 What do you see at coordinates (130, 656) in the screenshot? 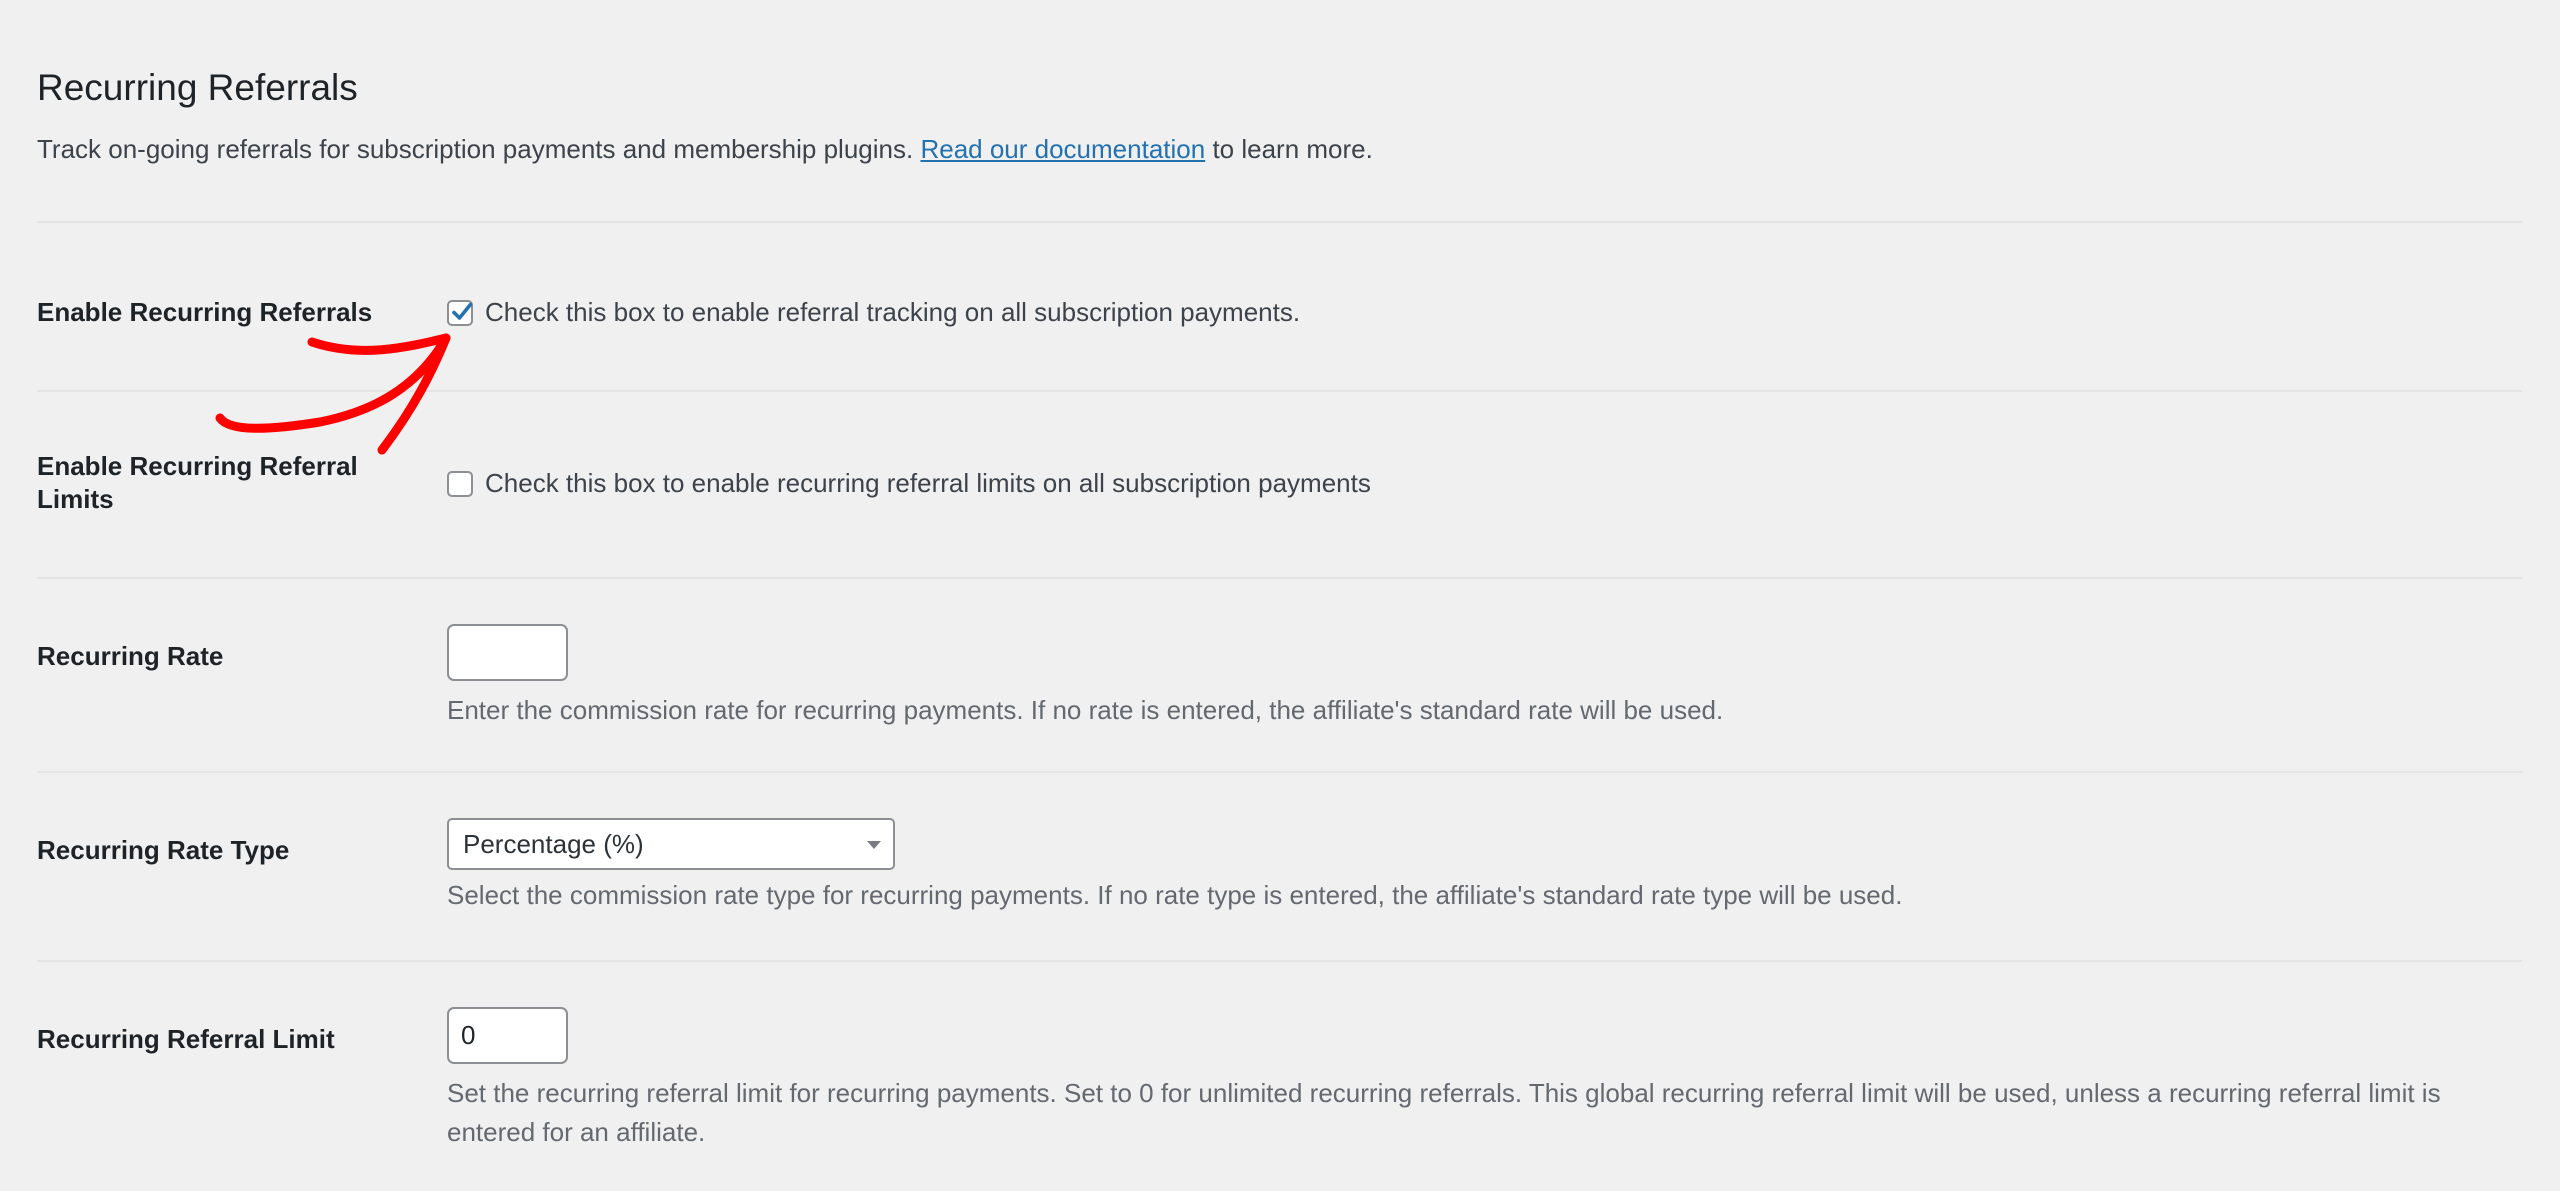
I see `label-recurring-rate: Recurring Rate` at bounding box center [130, 656].